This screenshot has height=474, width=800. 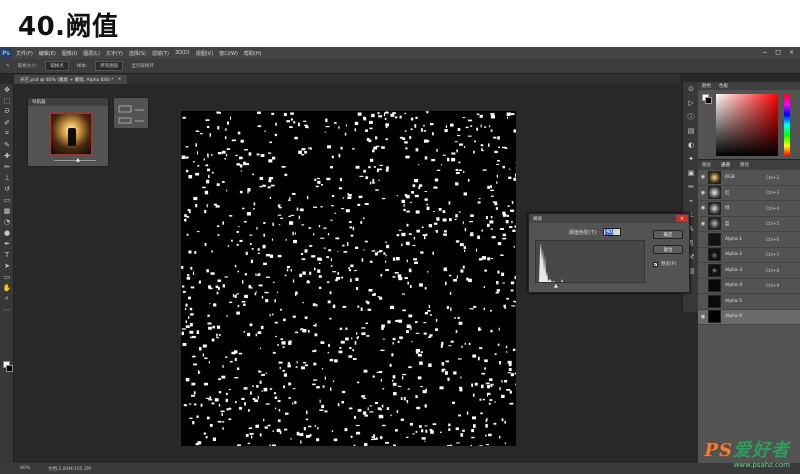 What do you see at coordinates (778, 52) in the screenshot?
I see `maximize-button: □` at bounding box center [778, 52].